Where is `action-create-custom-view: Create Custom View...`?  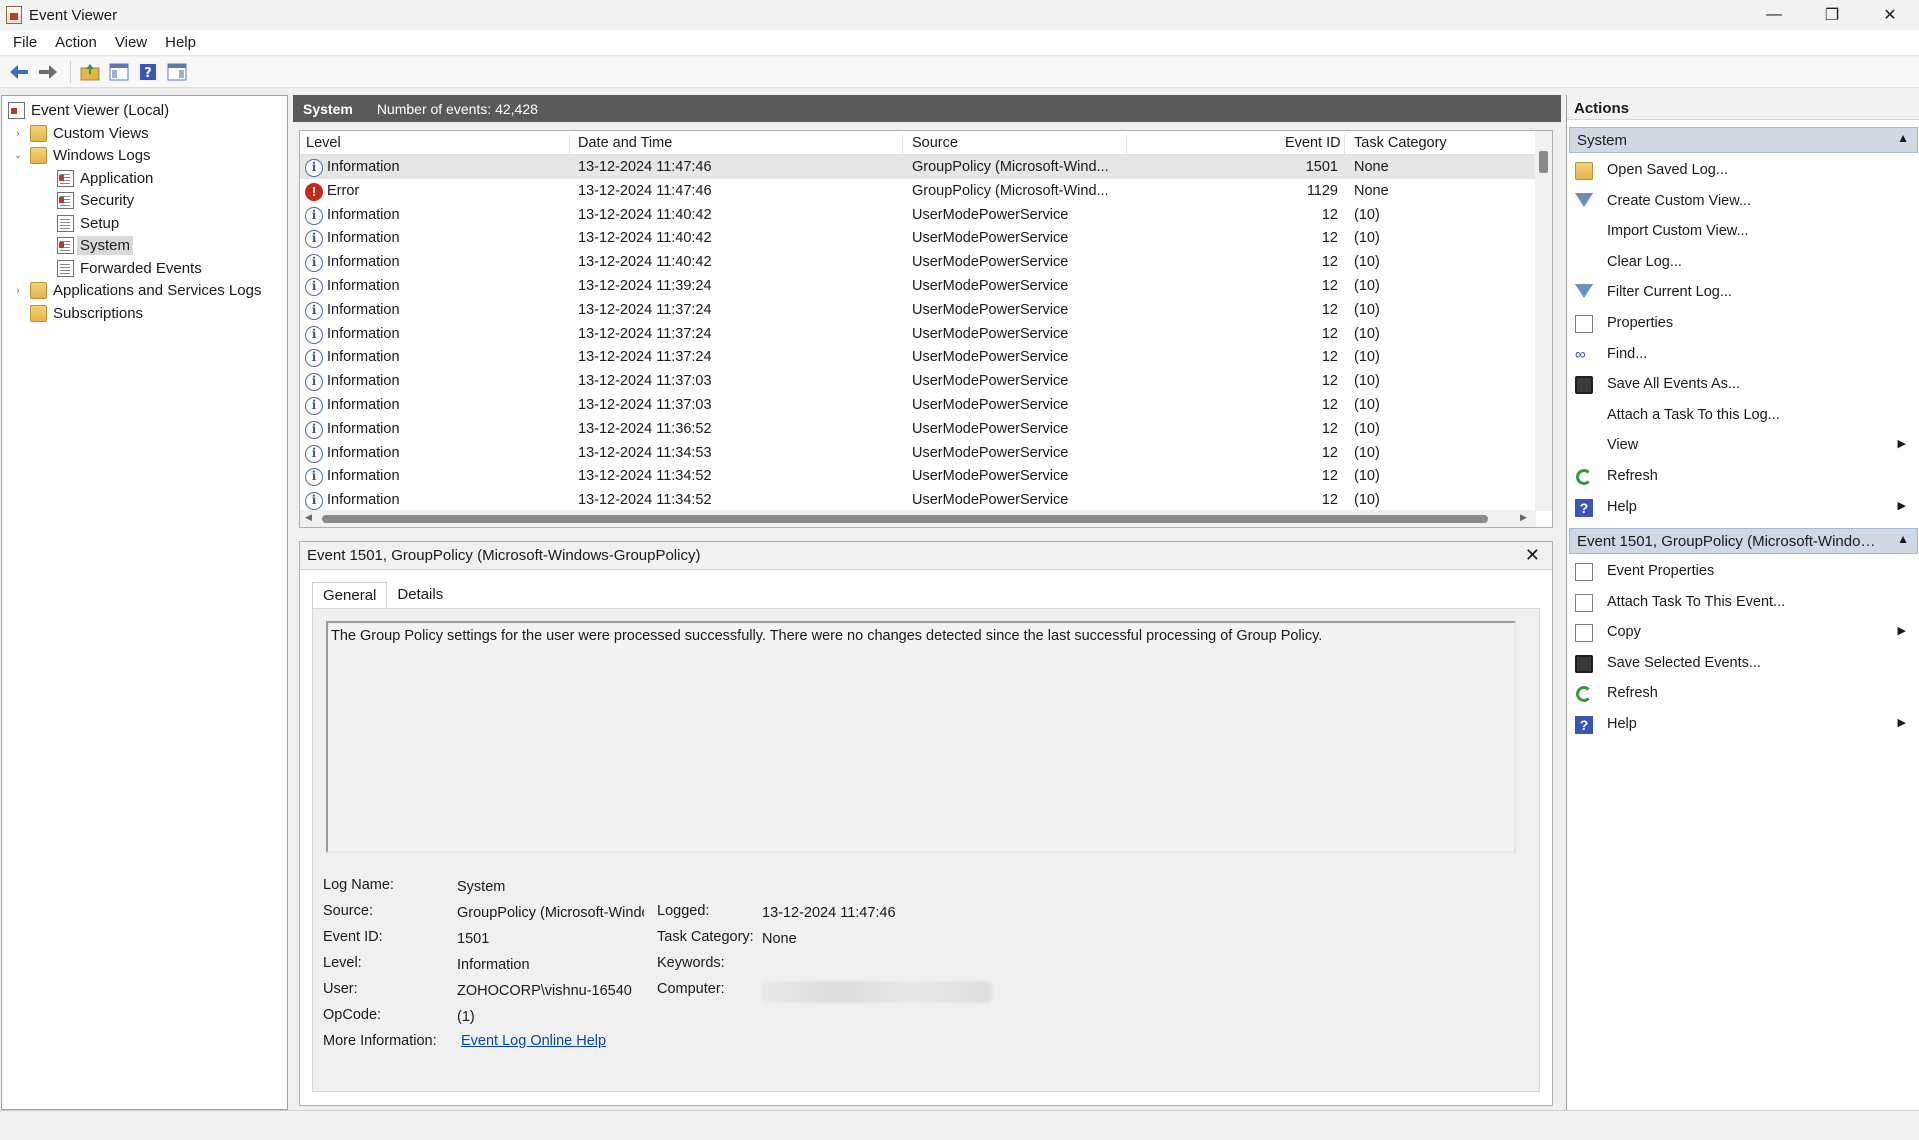 action-create-custom-view: Create Custom View... is located at coordinates (1741, 202).